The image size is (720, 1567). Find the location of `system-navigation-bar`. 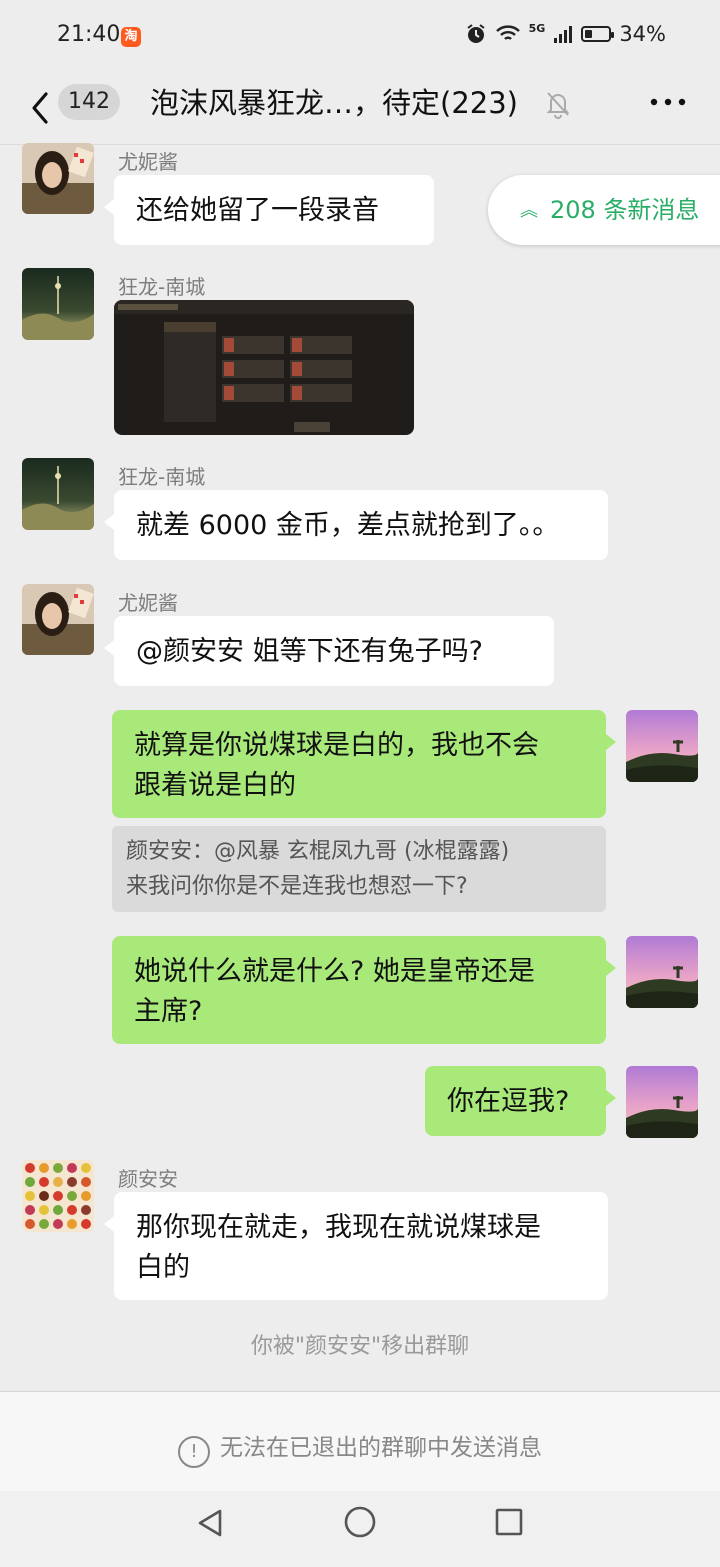

system-navigation-bar is located at coordinates (360, 1529).